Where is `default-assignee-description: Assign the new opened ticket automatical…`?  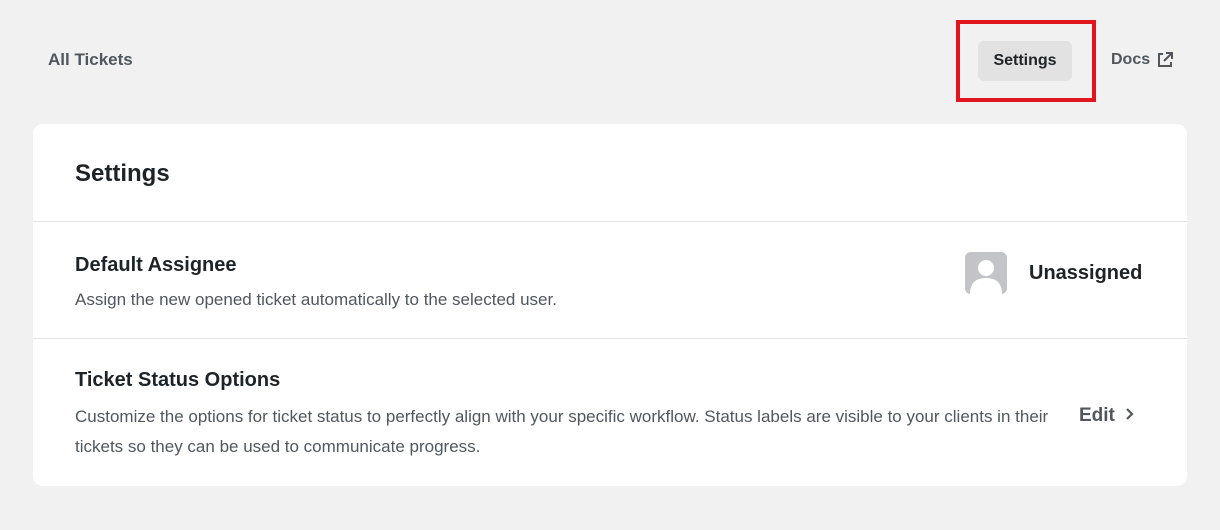
default-assignee-description: Assign the new opened ticket automatical… is located at coordinates (316, 299).